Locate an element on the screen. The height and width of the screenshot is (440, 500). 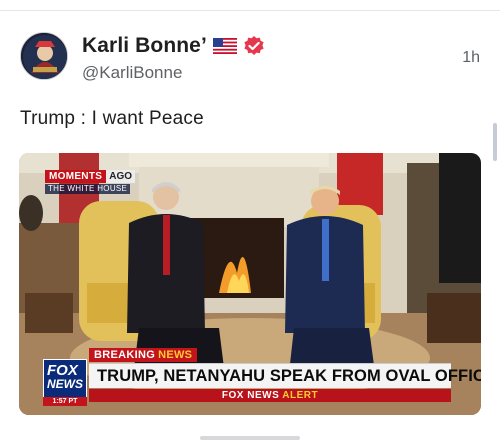
alert-word: ALERT is located at coordinates (300, 395).